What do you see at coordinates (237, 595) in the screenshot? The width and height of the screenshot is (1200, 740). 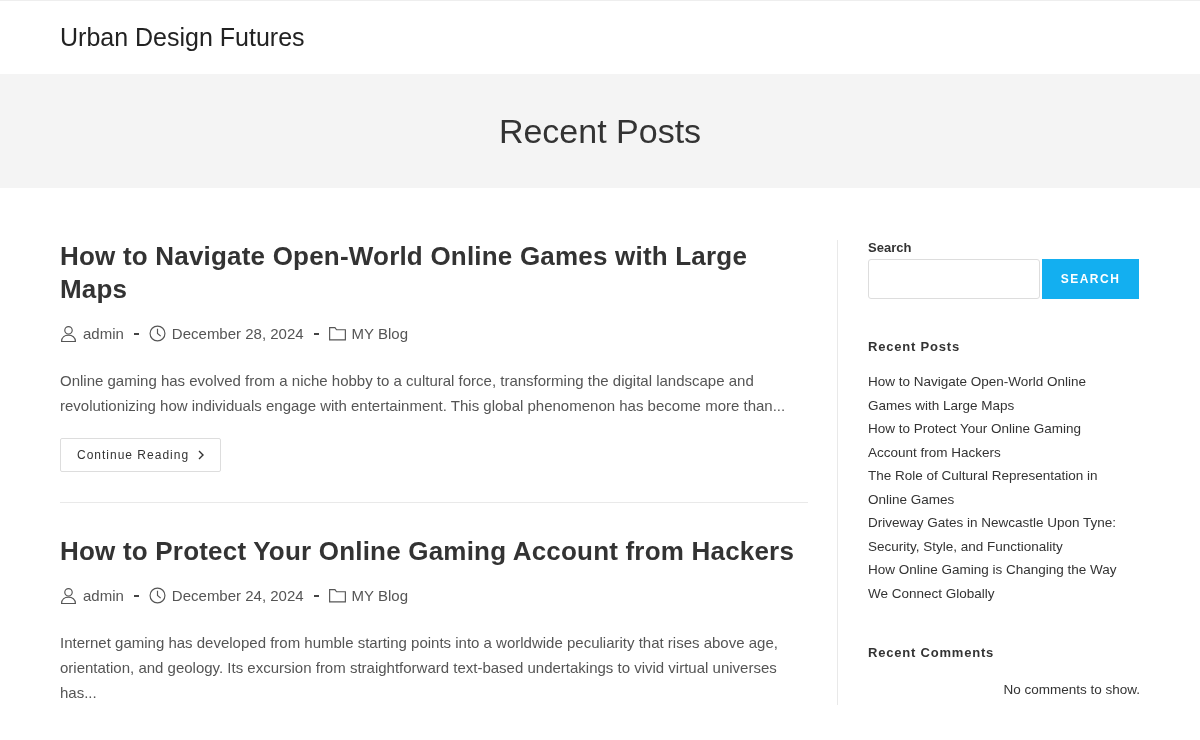 I see `post-date: December 24, 2024` at bounding box center [237, 595].